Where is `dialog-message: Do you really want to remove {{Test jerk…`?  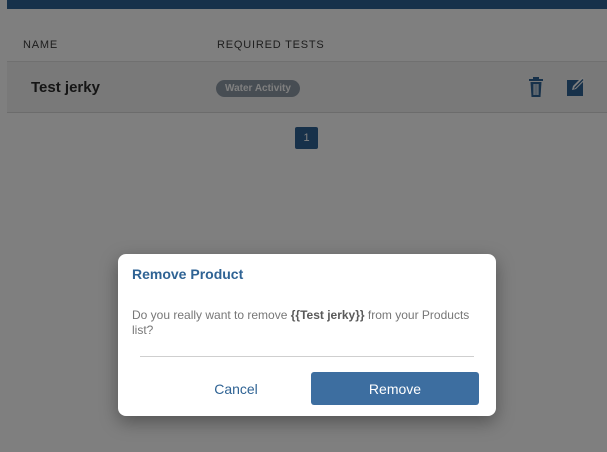
dialog-message: Do you really want to remove {{Test jerk… is located at coordinates (305, 323).